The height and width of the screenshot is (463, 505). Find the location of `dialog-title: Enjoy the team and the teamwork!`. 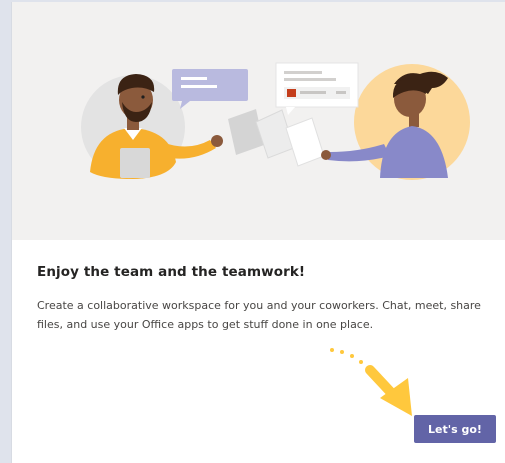

dialog-title: Enjoy the team and the teamwork! is located at coordinates (171, 272).